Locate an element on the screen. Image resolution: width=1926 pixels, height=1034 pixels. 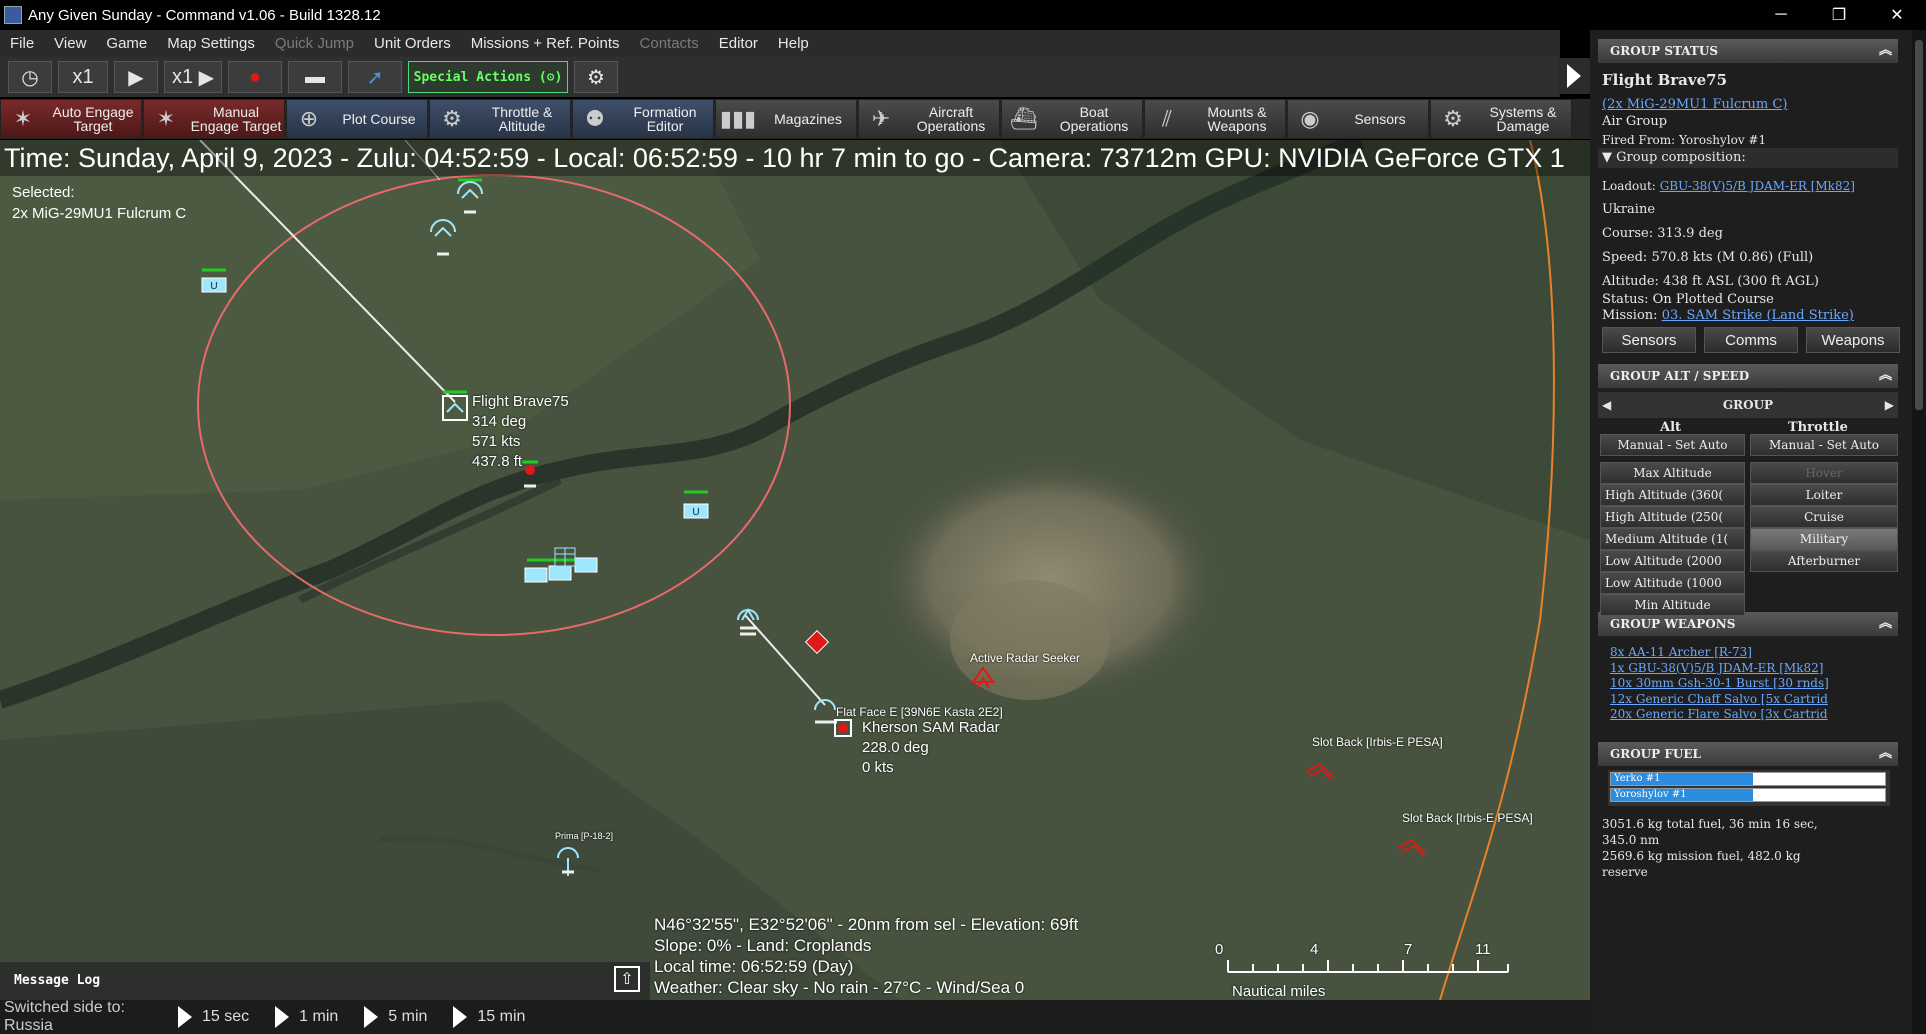
svg-text: U is located at coordinates (695, 512).